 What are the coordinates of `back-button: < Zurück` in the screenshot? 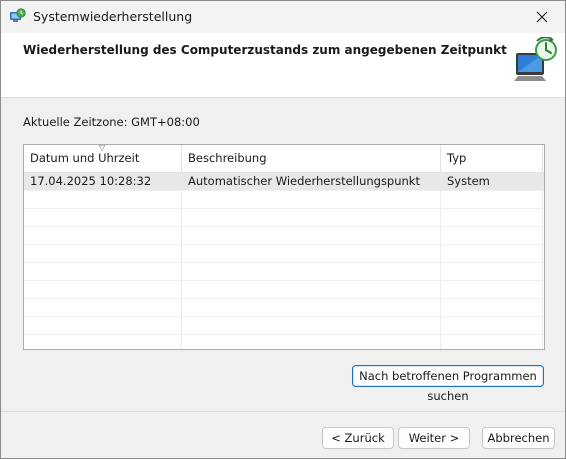 It's located at (358, 438).